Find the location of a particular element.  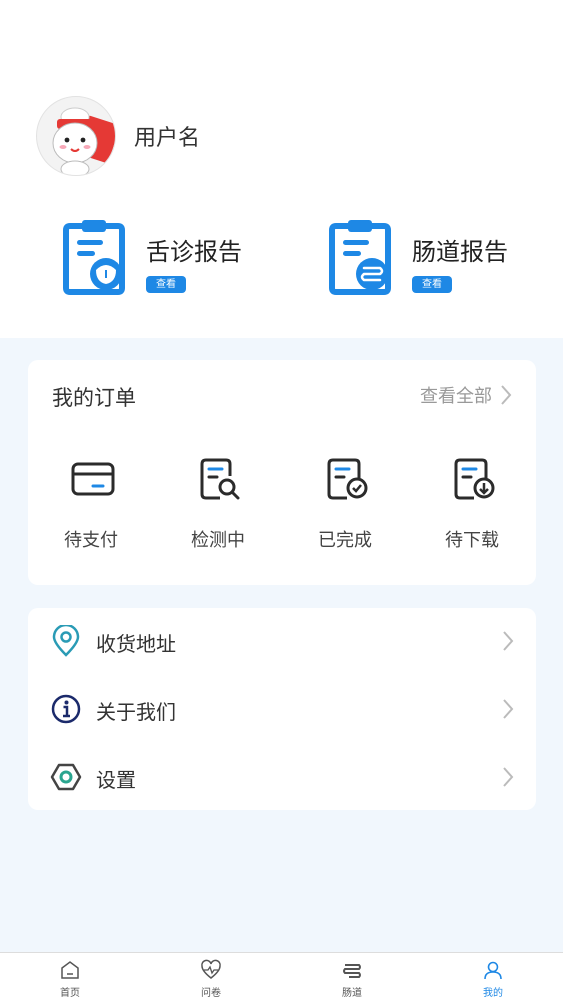

orders-title: 我的订单 is located at coordinates (94, 398).